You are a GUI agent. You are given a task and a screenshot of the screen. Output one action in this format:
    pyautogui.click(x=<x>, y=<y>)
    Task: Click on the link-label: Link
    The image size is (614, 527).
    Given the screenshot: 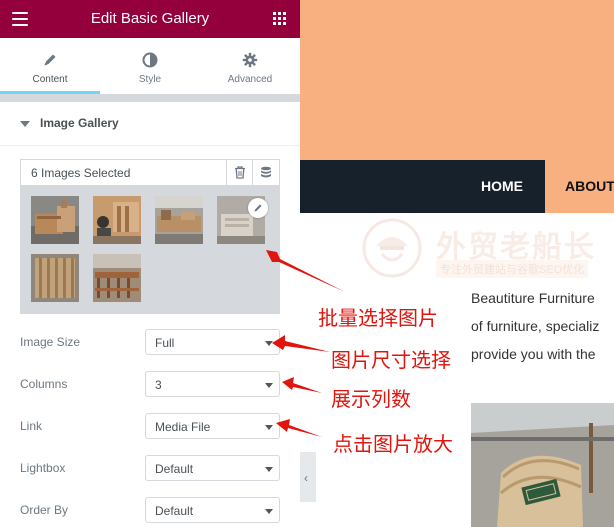 What is the action you would take?
    pyautogui.click(x=31, y=426)
    